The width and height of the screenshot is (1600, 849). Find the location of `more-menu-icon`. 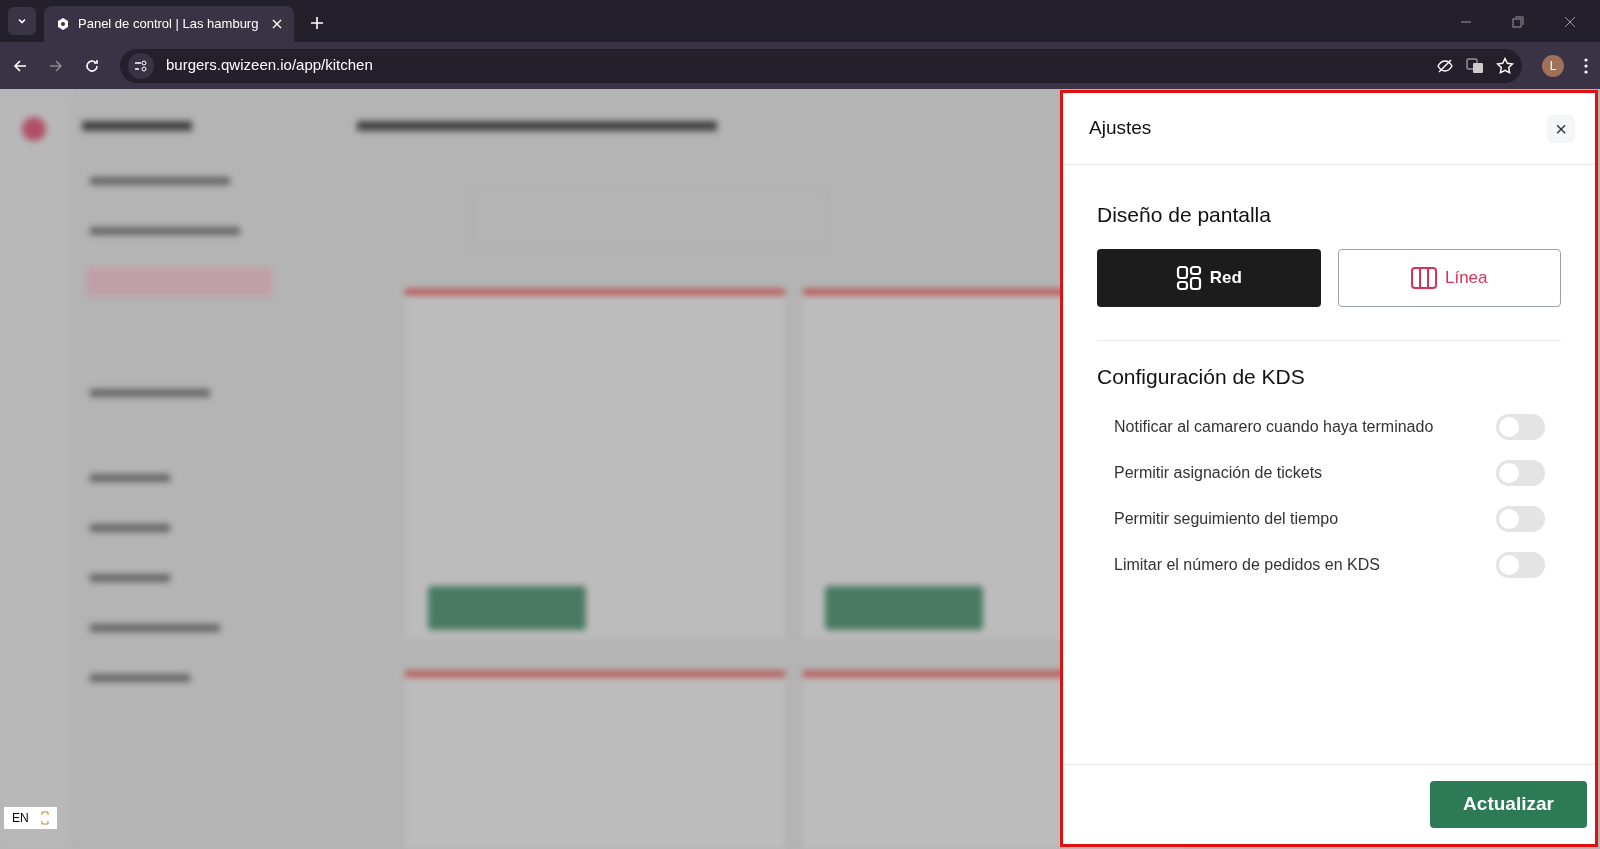

more-menu-icon is located at coordinates (1586, 65).